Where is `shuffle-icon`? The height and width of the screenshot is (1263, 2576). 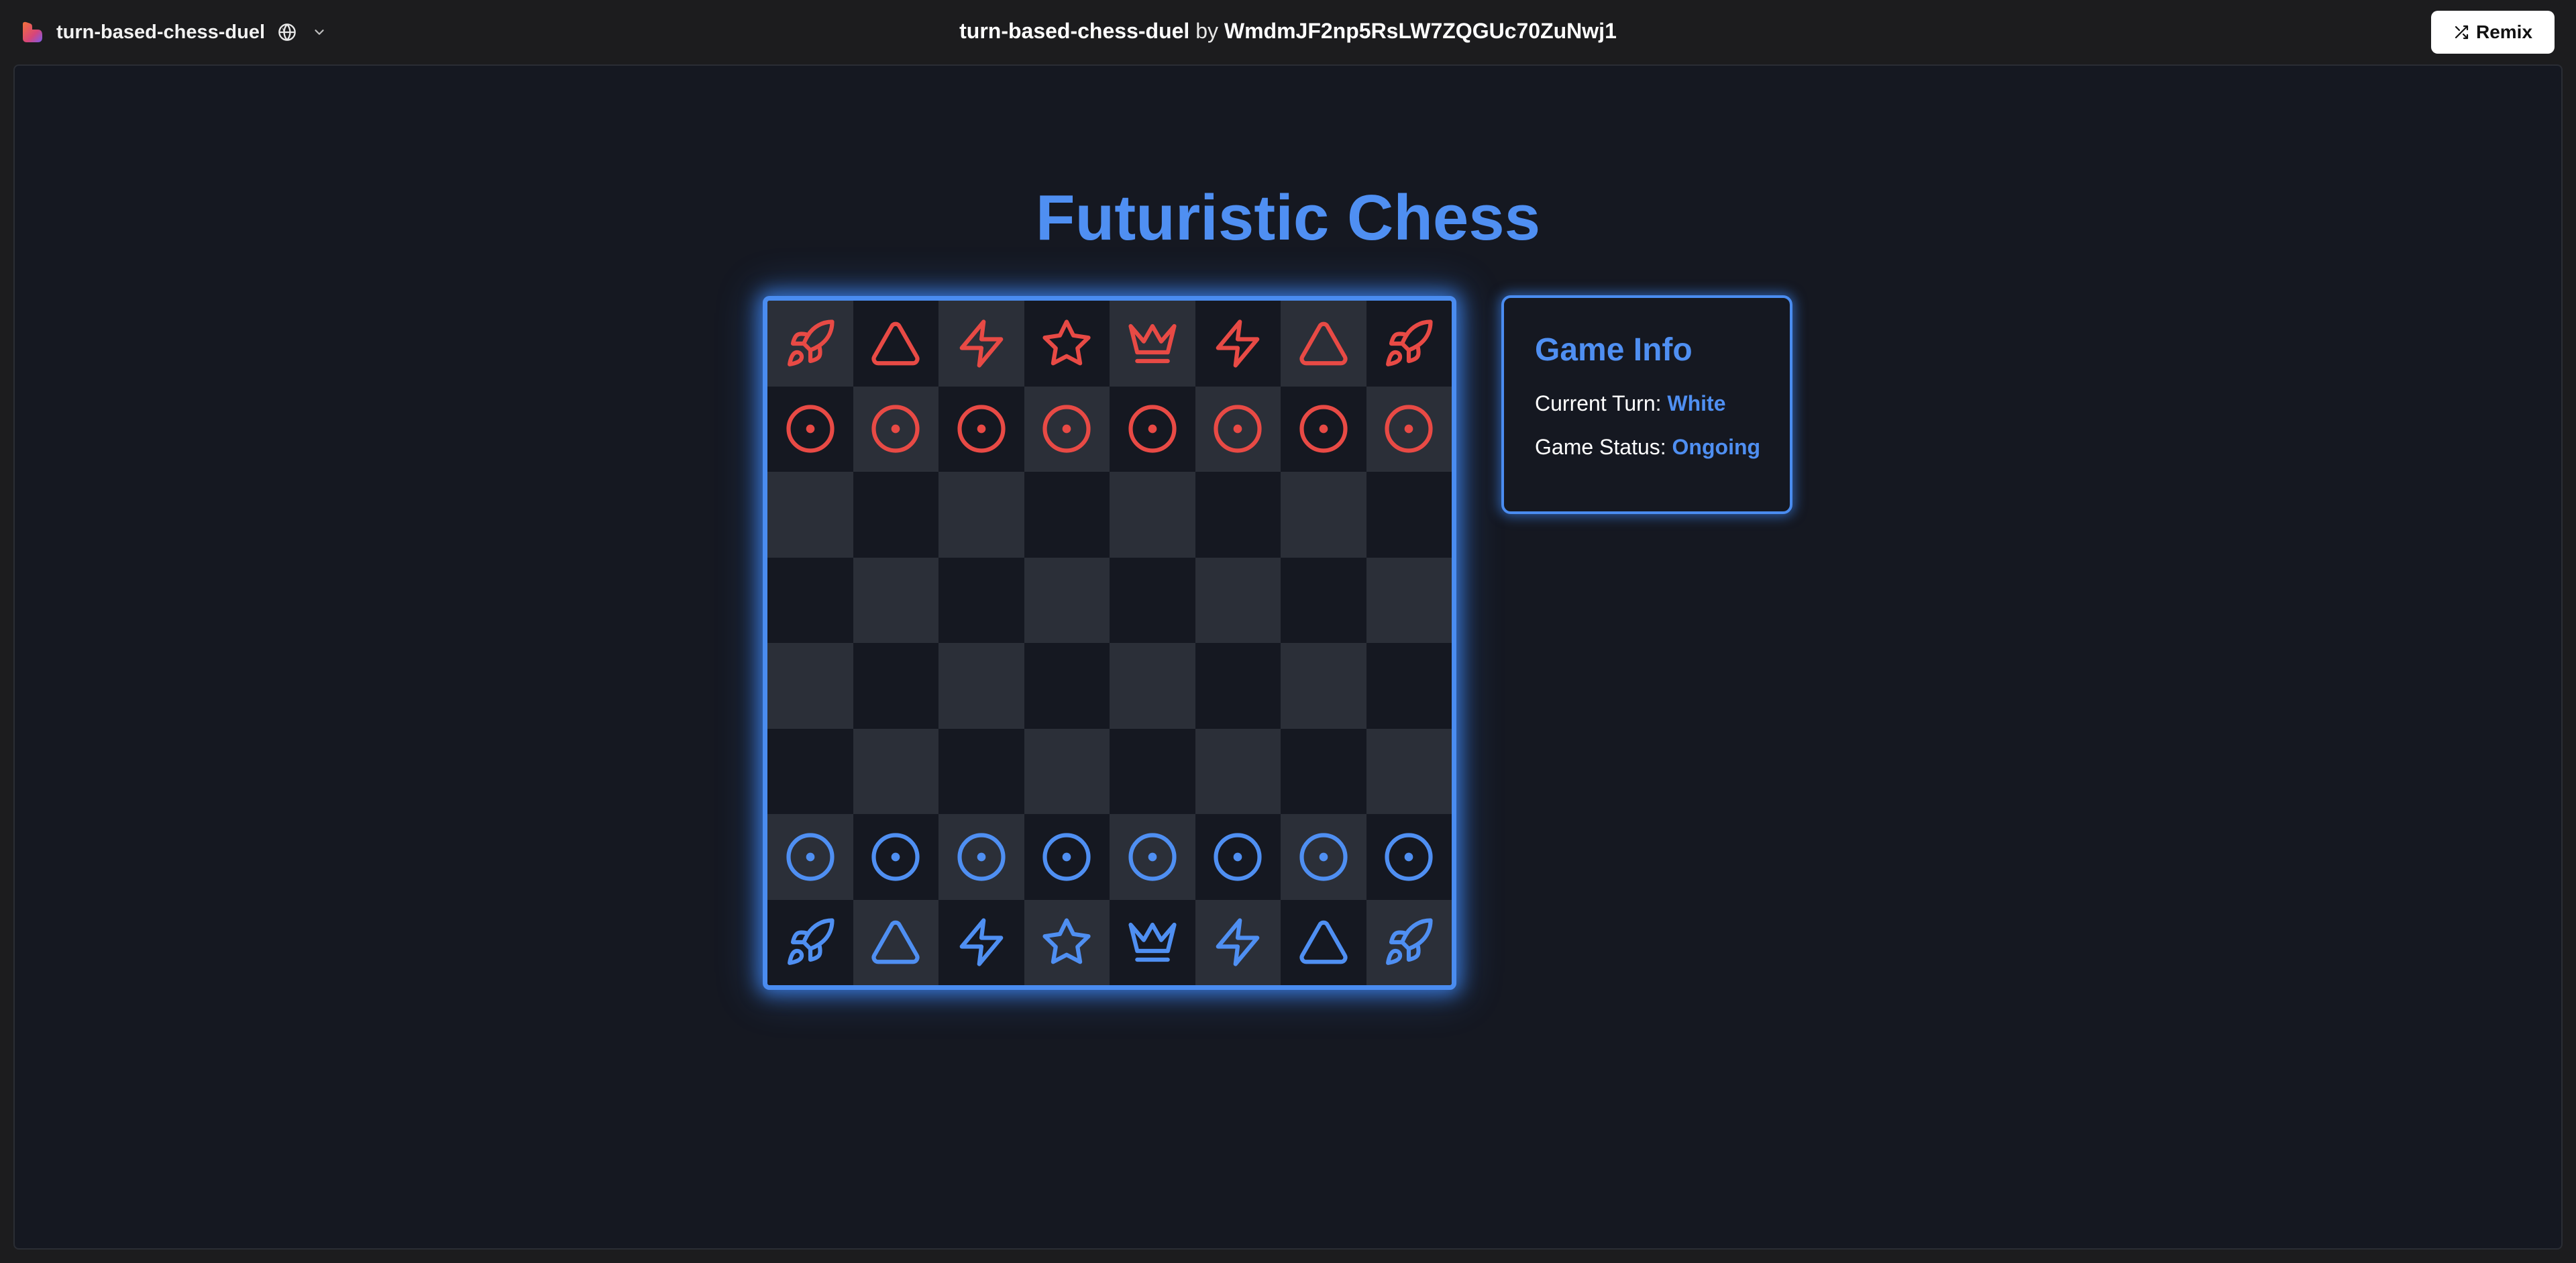
shuffle-icon is located at coordinates (2462, 32).